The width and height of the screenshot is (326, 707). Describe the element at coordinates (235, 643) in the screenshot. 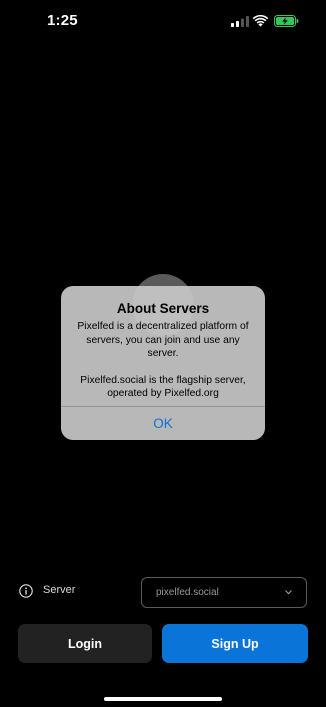

I see `sign-up-button: Sign Up` at that location.